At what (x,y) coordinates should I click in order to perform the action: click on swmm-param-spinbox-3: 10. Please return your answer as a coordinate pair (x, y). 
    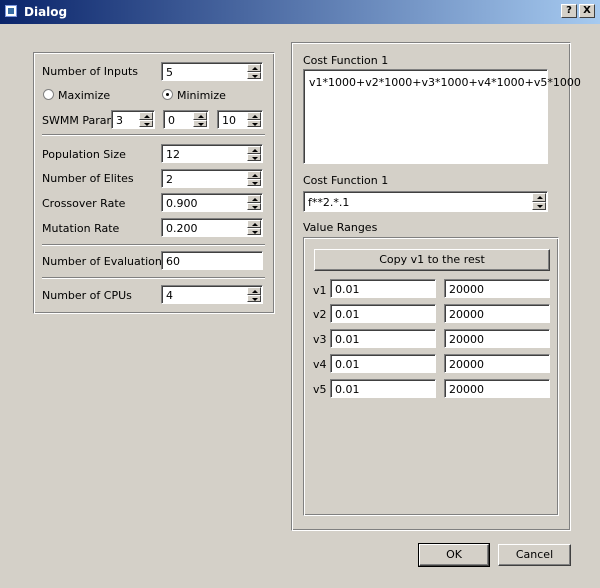
    Looking at the image, I should click on (240, 119).